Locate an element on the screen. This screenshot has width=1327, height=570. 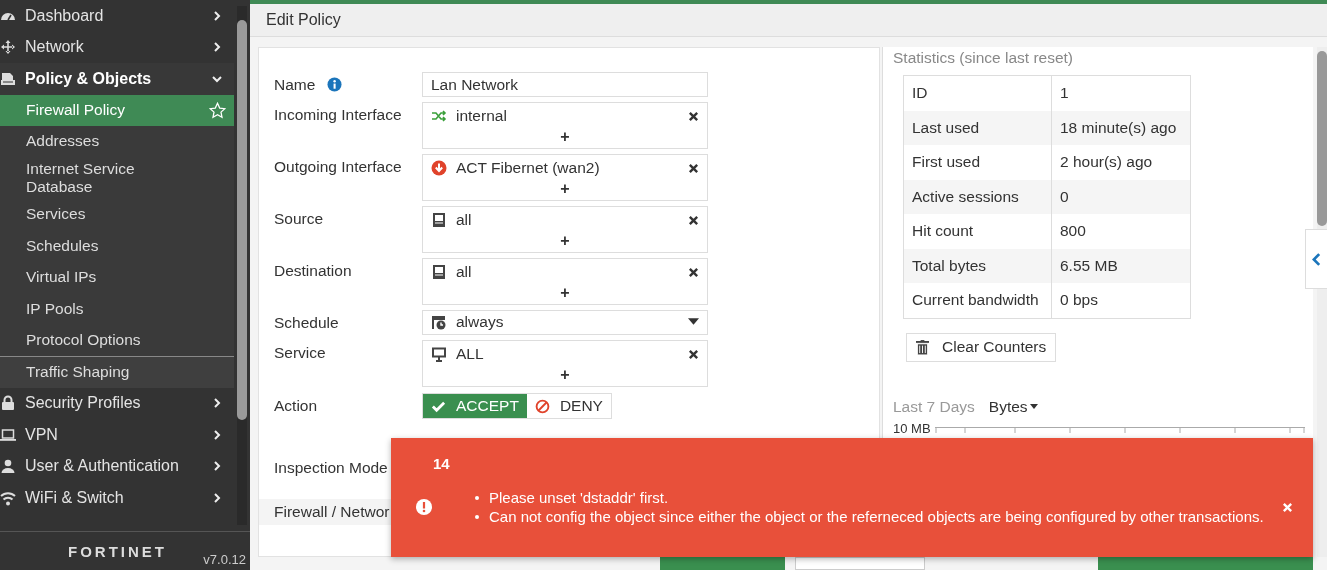
table-cell: Current bandwidth is located at coordinates (977, 300).